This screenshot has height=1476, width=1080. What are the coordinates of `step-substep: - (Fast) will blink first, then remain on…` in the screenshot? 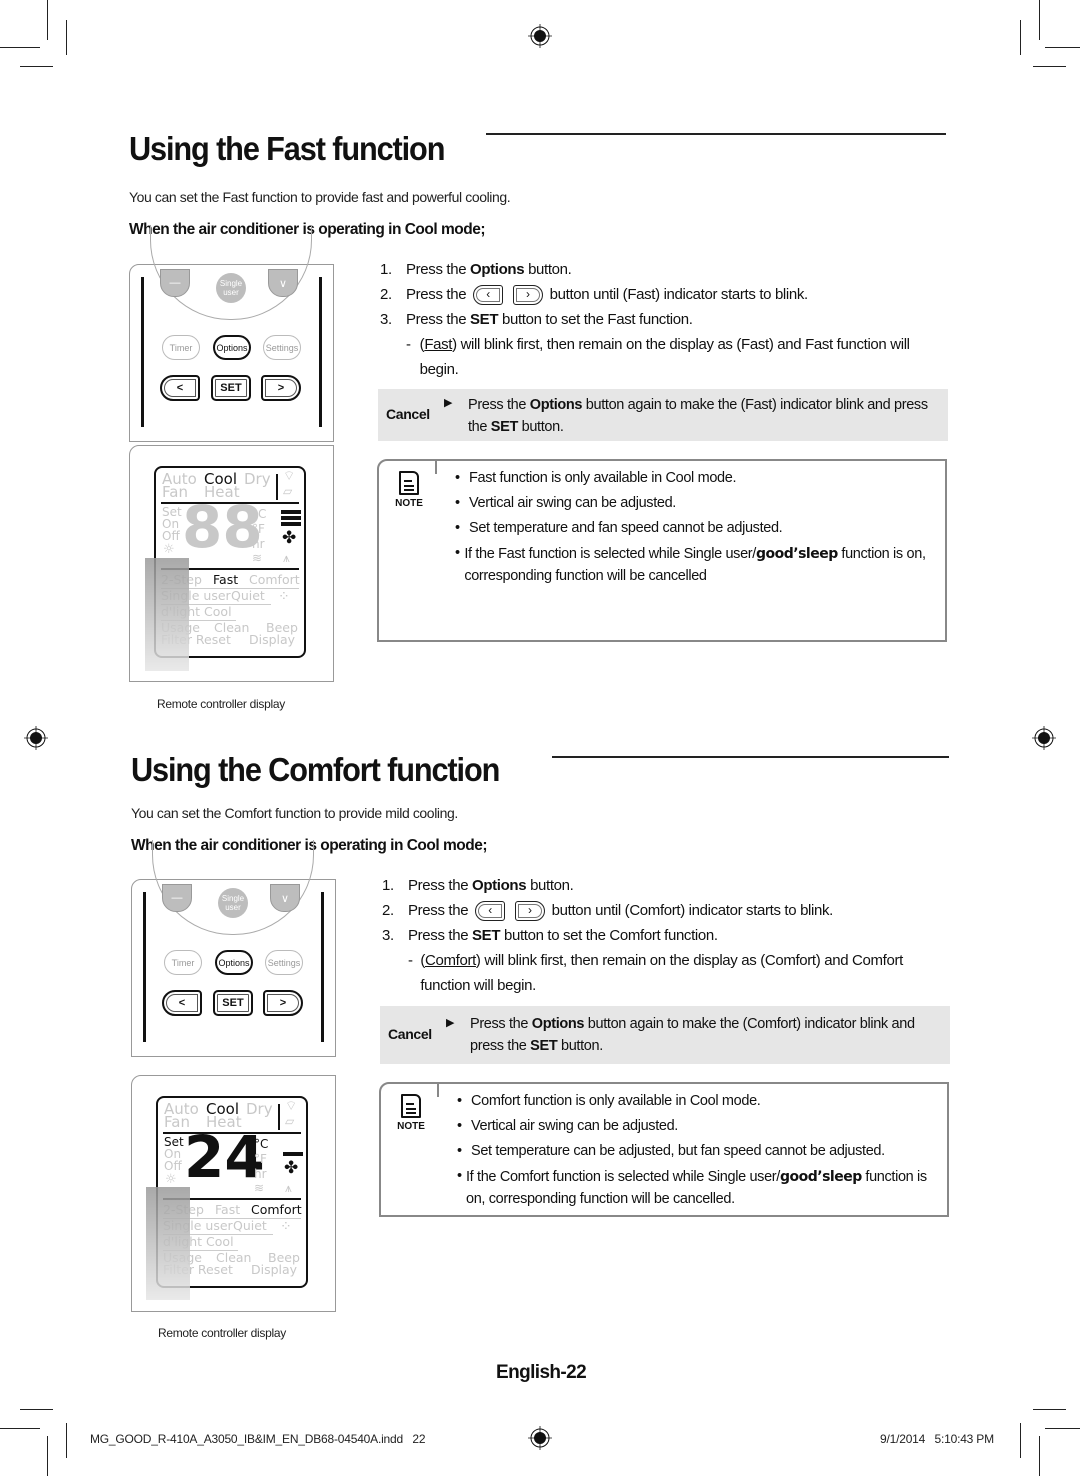 It's located at (658, 357).